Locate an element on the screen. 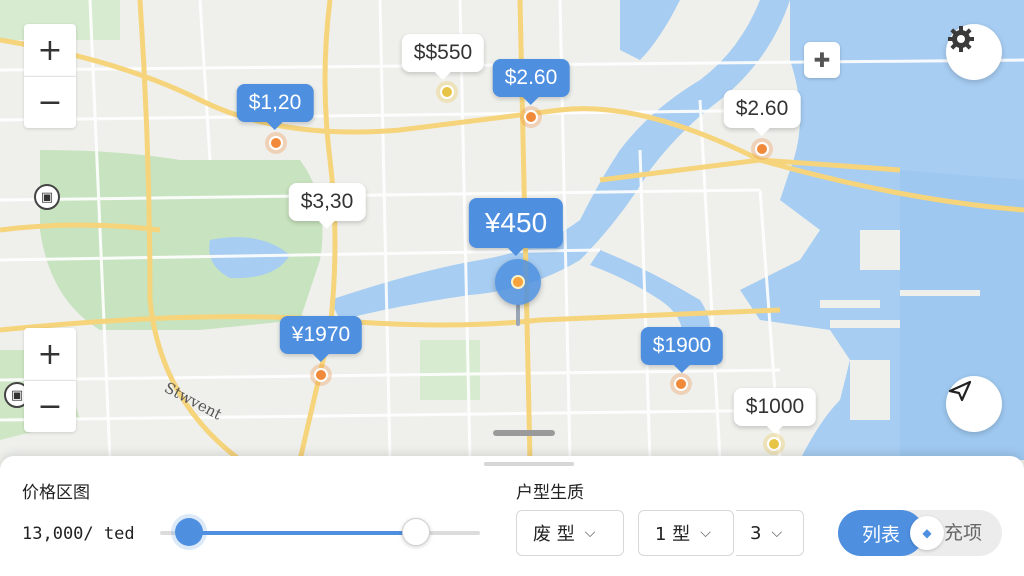 Image resolution: width=1024 pixels, height=576 pixels. select-value: 1 型 is located at coordinates (673, 534).